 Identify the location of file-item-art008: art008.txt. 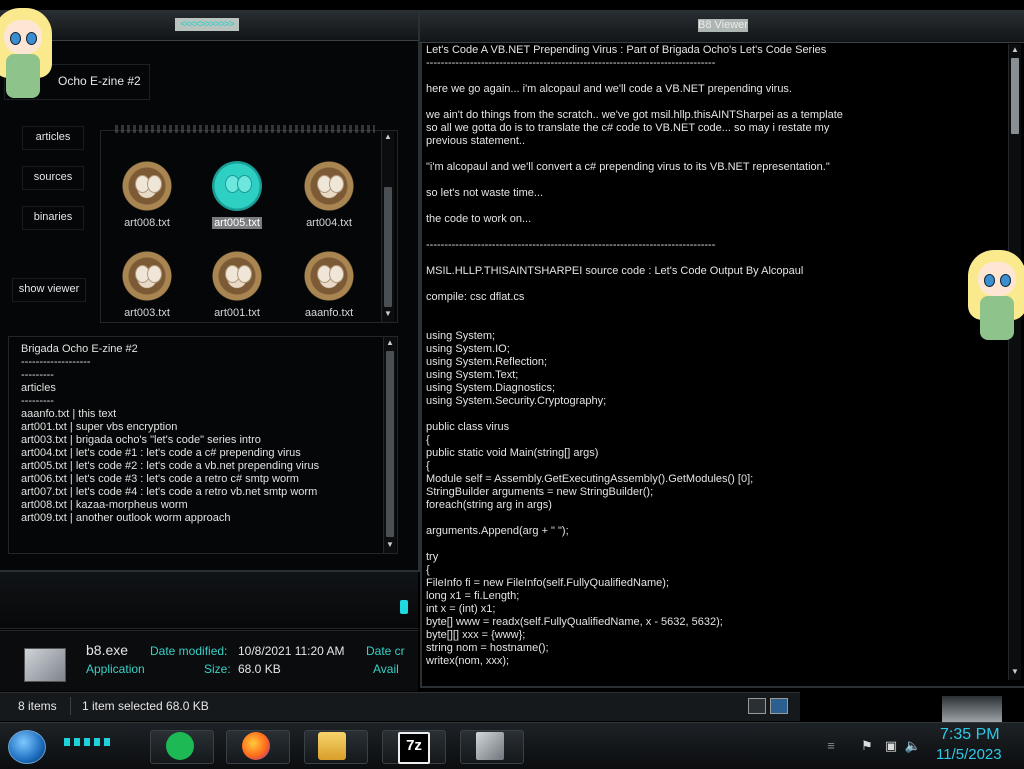
(147, 196).